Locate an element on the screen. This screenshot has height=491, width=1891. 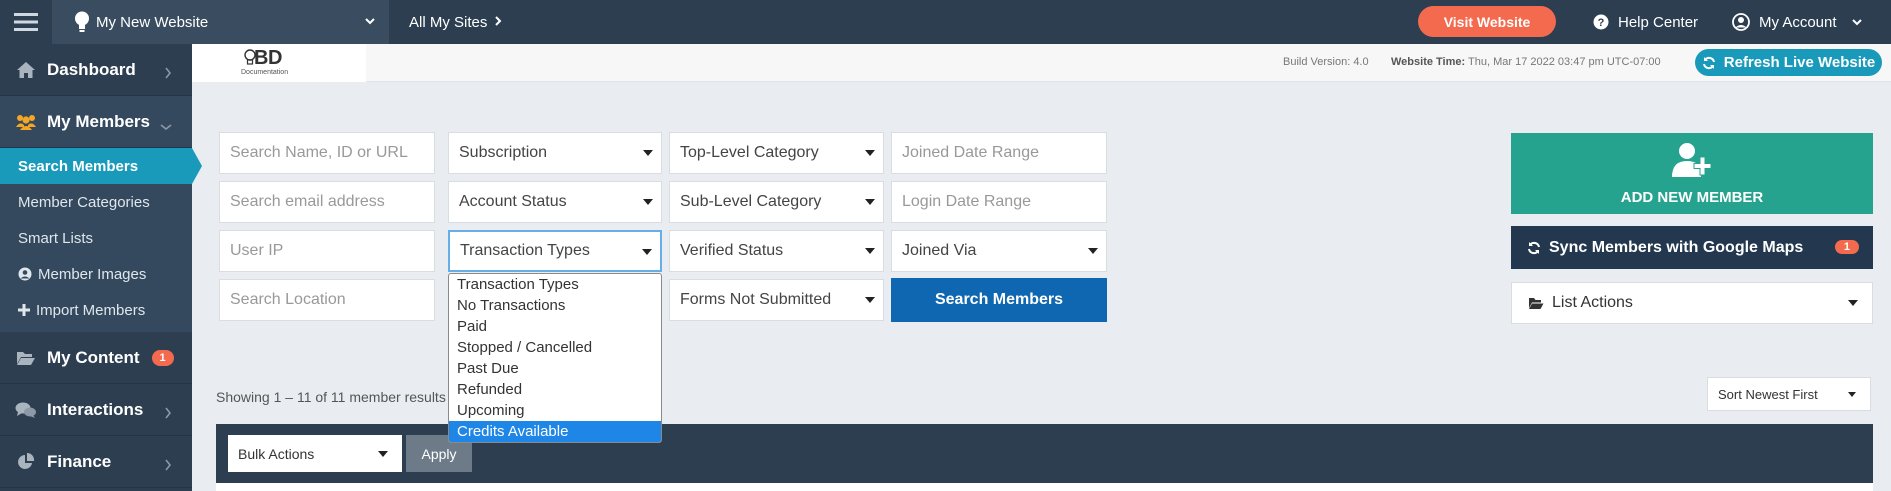
visit-website-button: Visit Website is located at coordinates (1487, 21).